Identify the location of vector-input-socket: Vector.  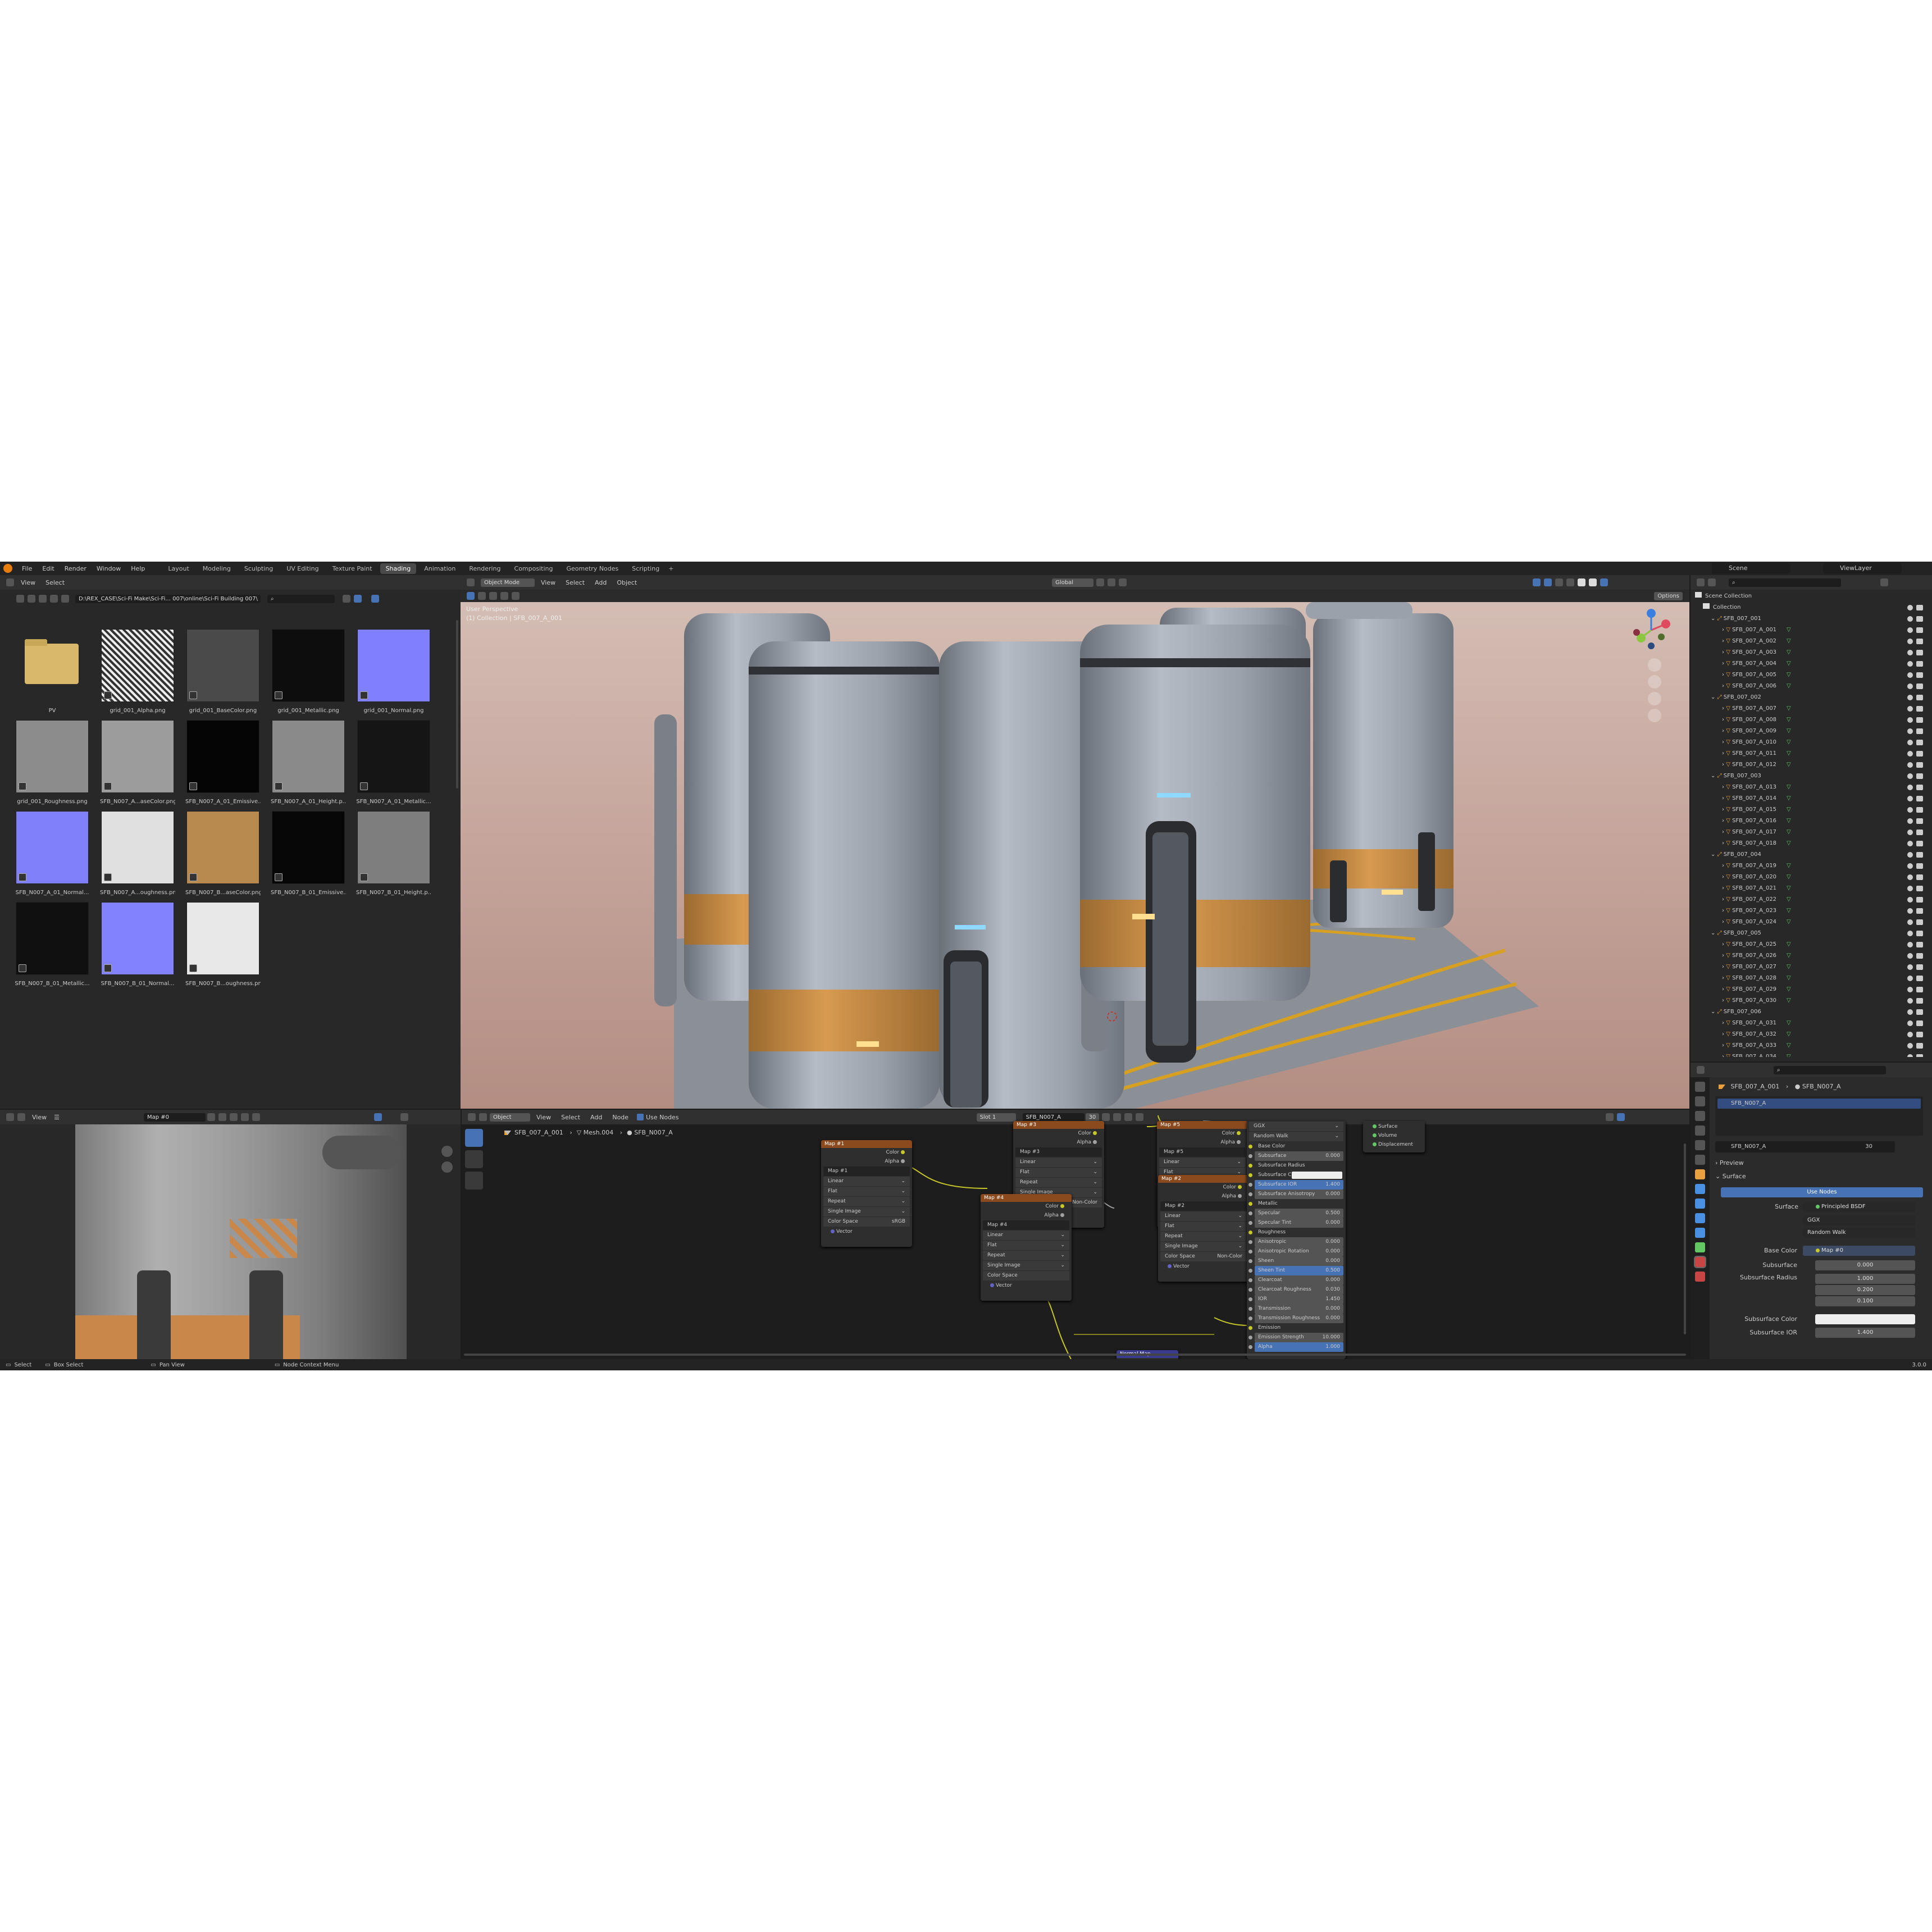
(1026, 1285).